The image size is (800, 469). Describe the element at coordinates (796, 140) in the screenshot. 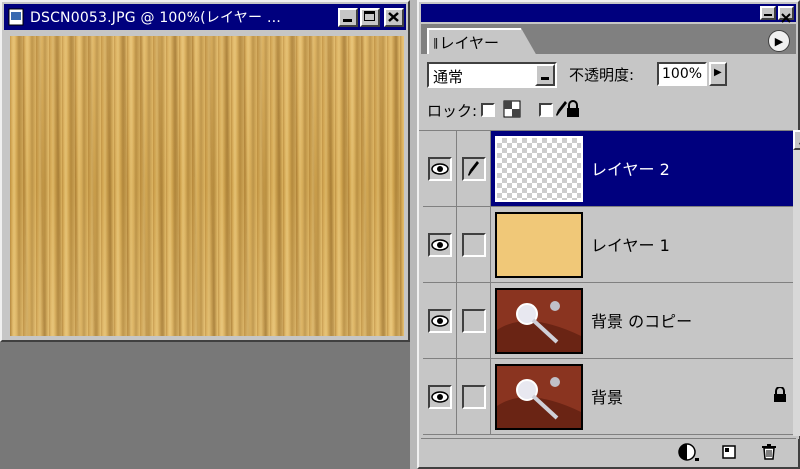

I see `scroll-up-button: ▲` at that location.